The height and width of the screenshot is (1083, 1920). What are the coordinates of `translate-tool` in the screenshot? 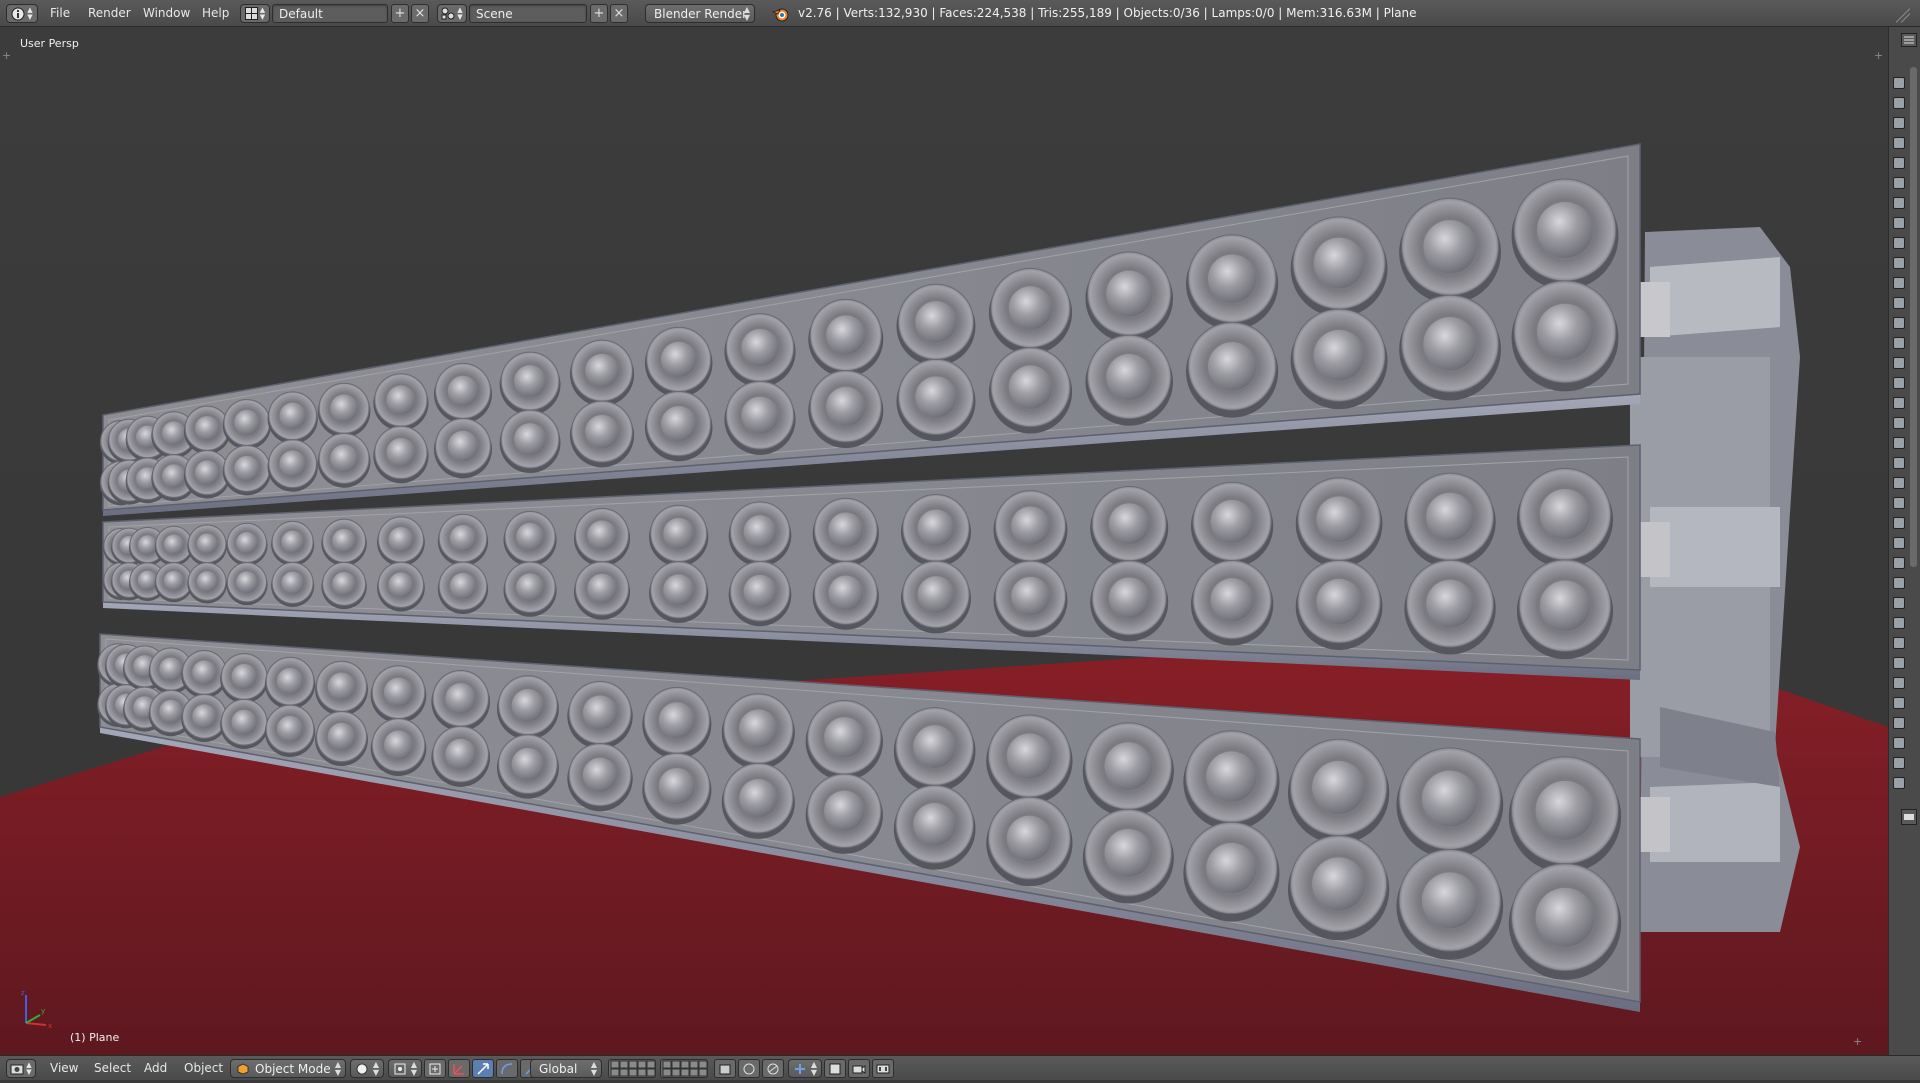 It's located at (459, 1068).